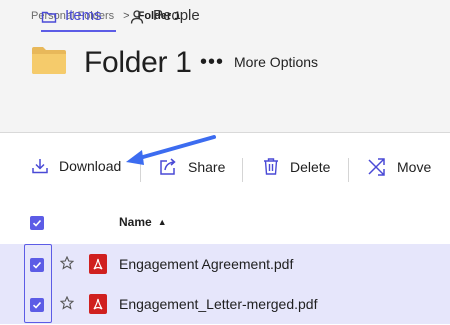 The width and height of the screenshot is (450, 325). I want to click on name-column-label: Name, so click(135, 222).